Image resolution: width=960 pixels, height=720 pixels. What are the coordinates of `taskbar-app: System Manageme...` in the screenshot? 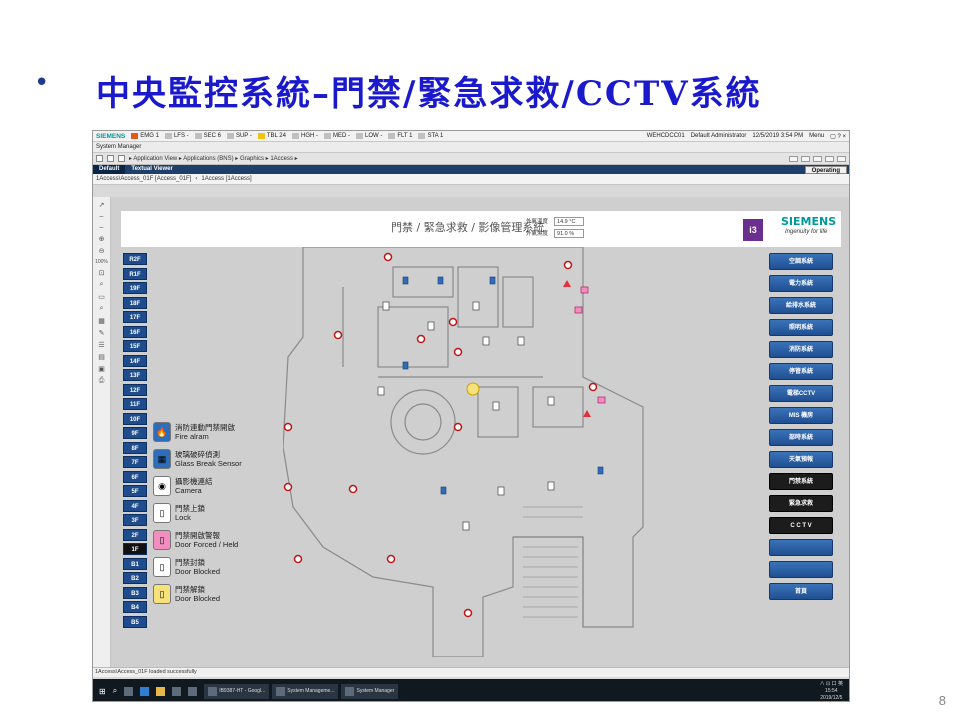 It's located at (305, 691).